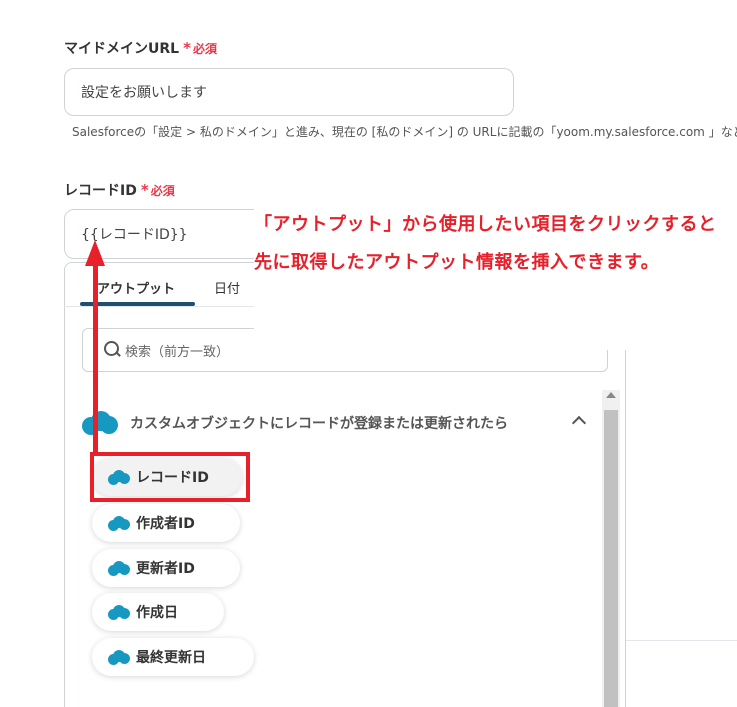 The image size is (737, 707). Describe the element at coordinates (319, 424) in the screenshot. I see `group-label: カスタムオブジェクトにレコードが登録または更新されたら` at that location.